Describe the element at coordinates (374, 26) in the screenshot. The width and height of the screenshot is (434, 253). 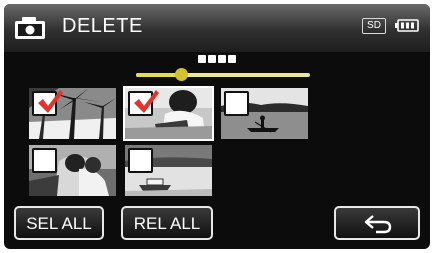
I see `sd-card-badge: SD` at that location.